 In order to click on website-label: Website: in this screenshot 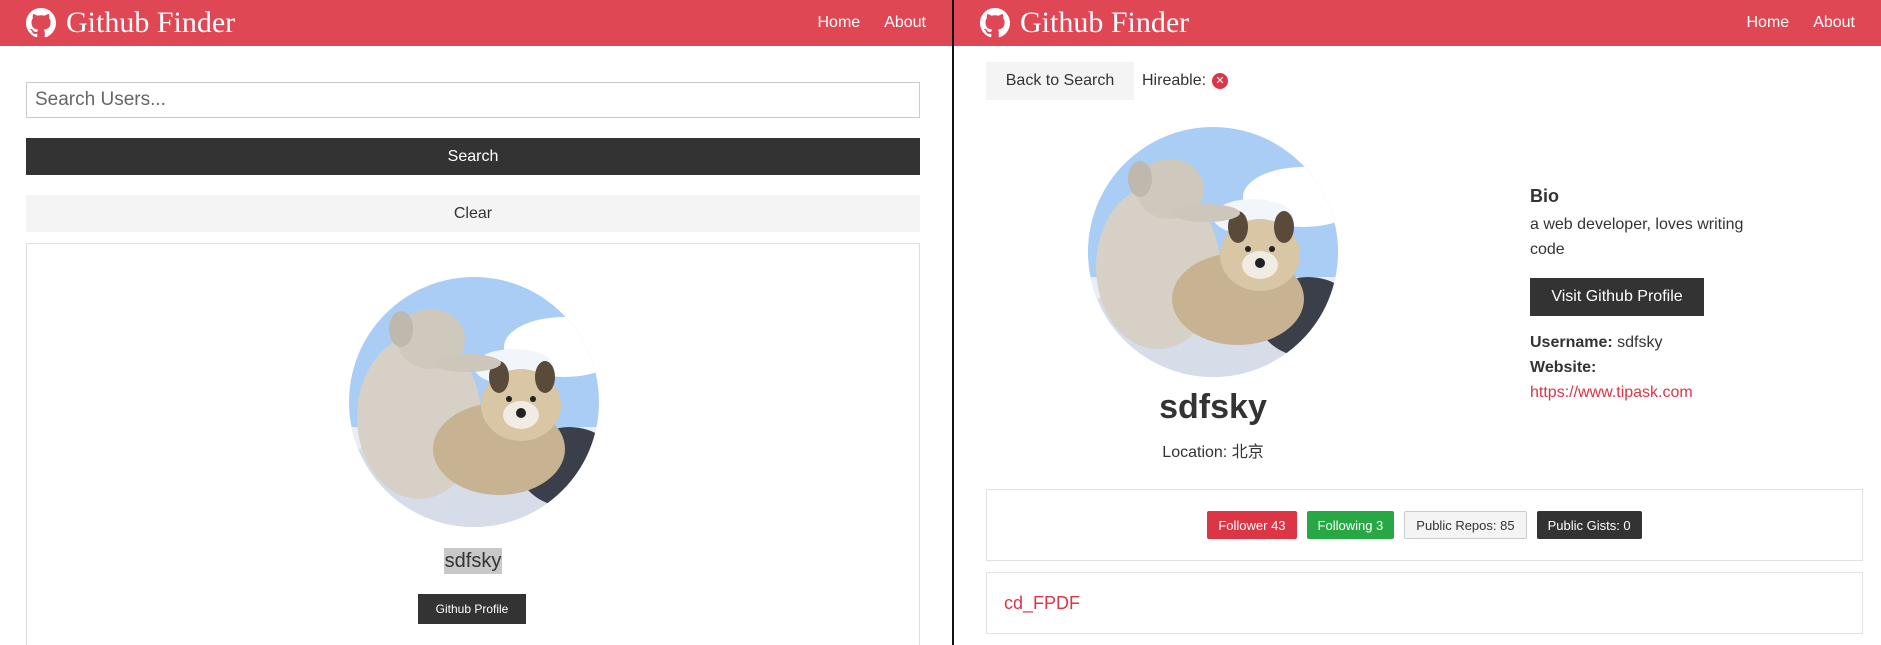, I will do `click(1563, 367)`.